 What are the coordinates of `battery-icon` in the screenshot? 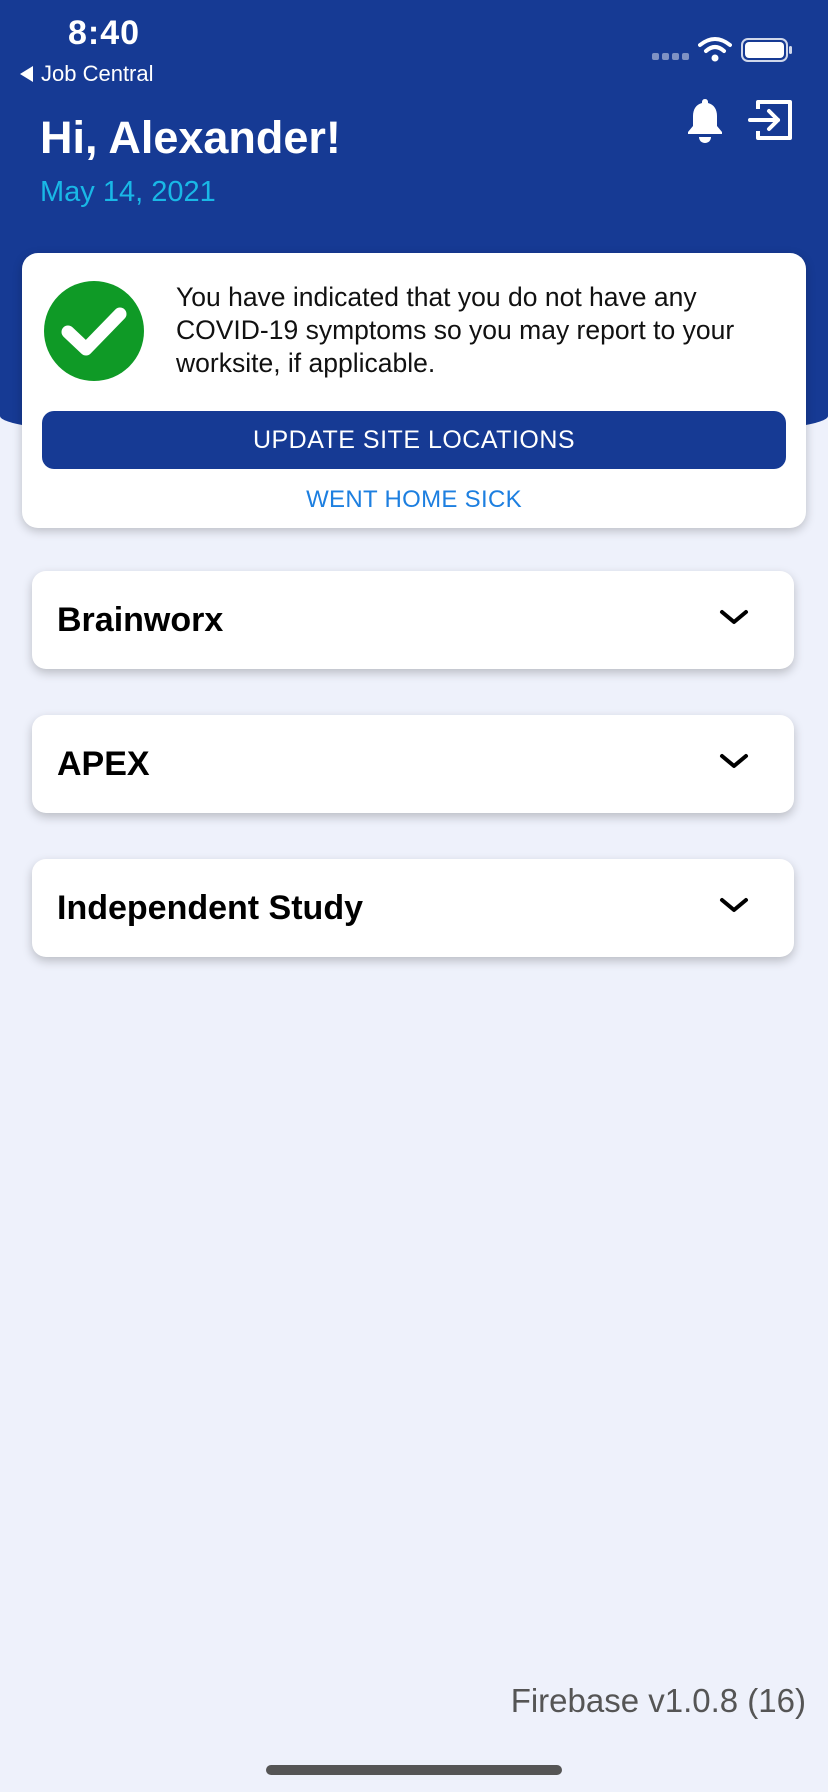 It's located at (766, 50).